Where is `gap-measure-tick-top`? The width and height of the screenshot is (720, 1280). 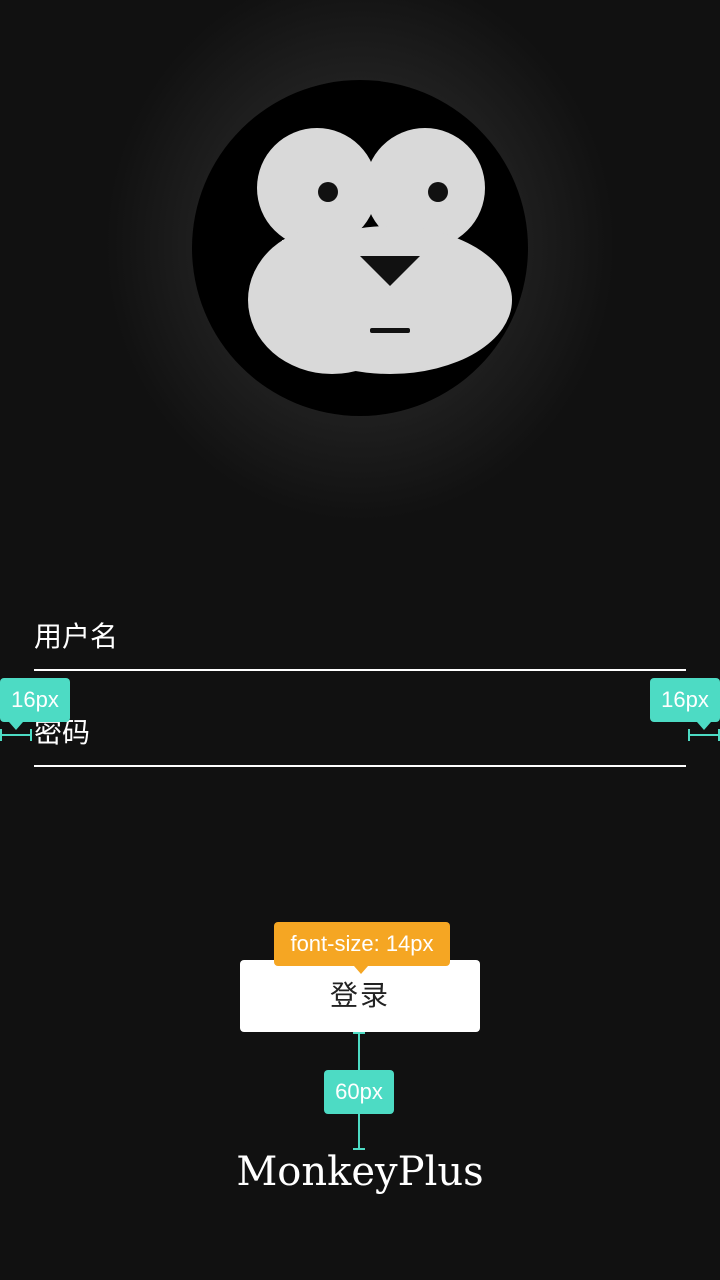 gap-measure-tick-top is located at coordinates (359, 1033).